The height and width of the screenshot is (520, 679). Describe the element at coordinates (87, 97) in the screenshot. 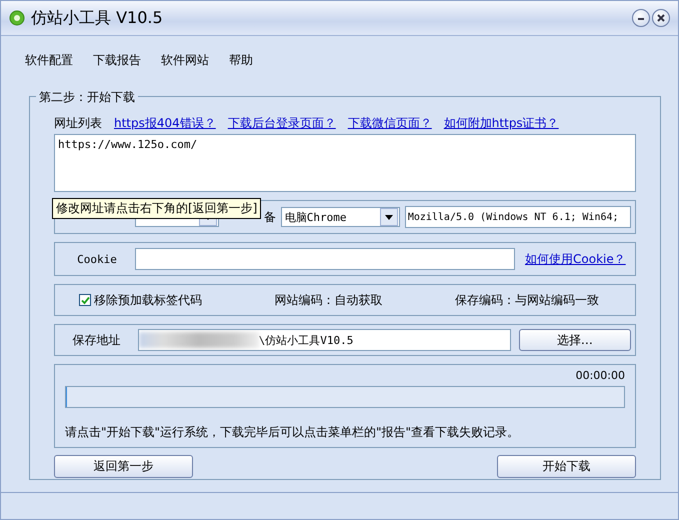

I see `group-title: 第二步：开始下载` at that location.